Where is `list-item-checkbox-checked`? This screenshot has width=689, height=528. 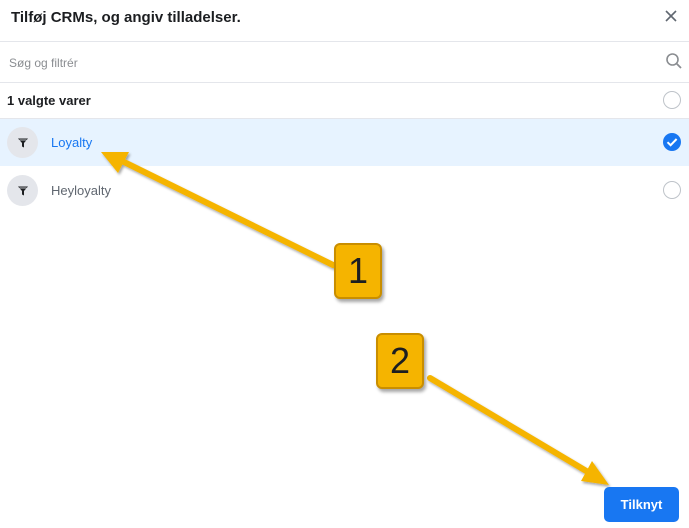
list-item-checkbox-checked is located at coordinates (672, 142).